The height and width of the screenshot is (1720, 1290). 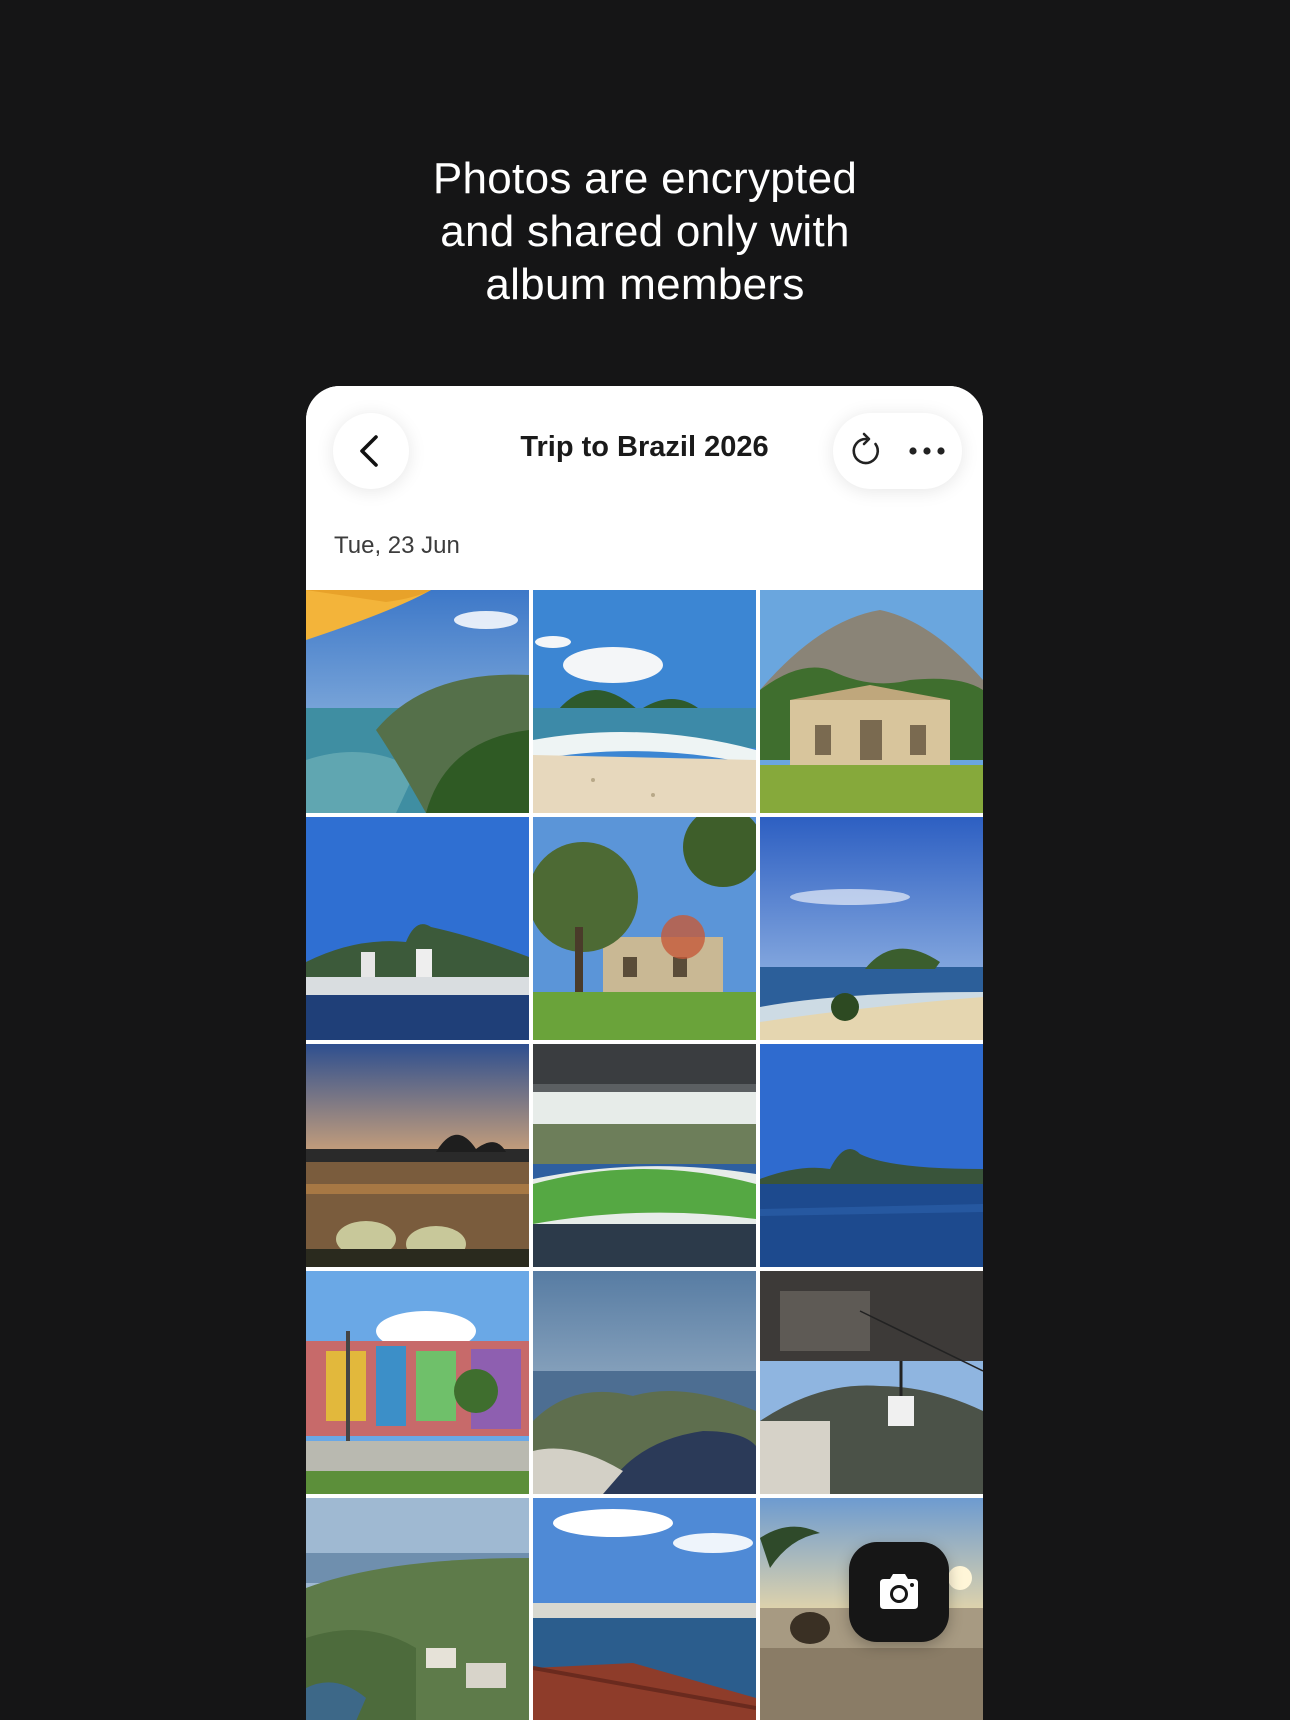 I want to click on camera-button, so click(x=899, y=1592).